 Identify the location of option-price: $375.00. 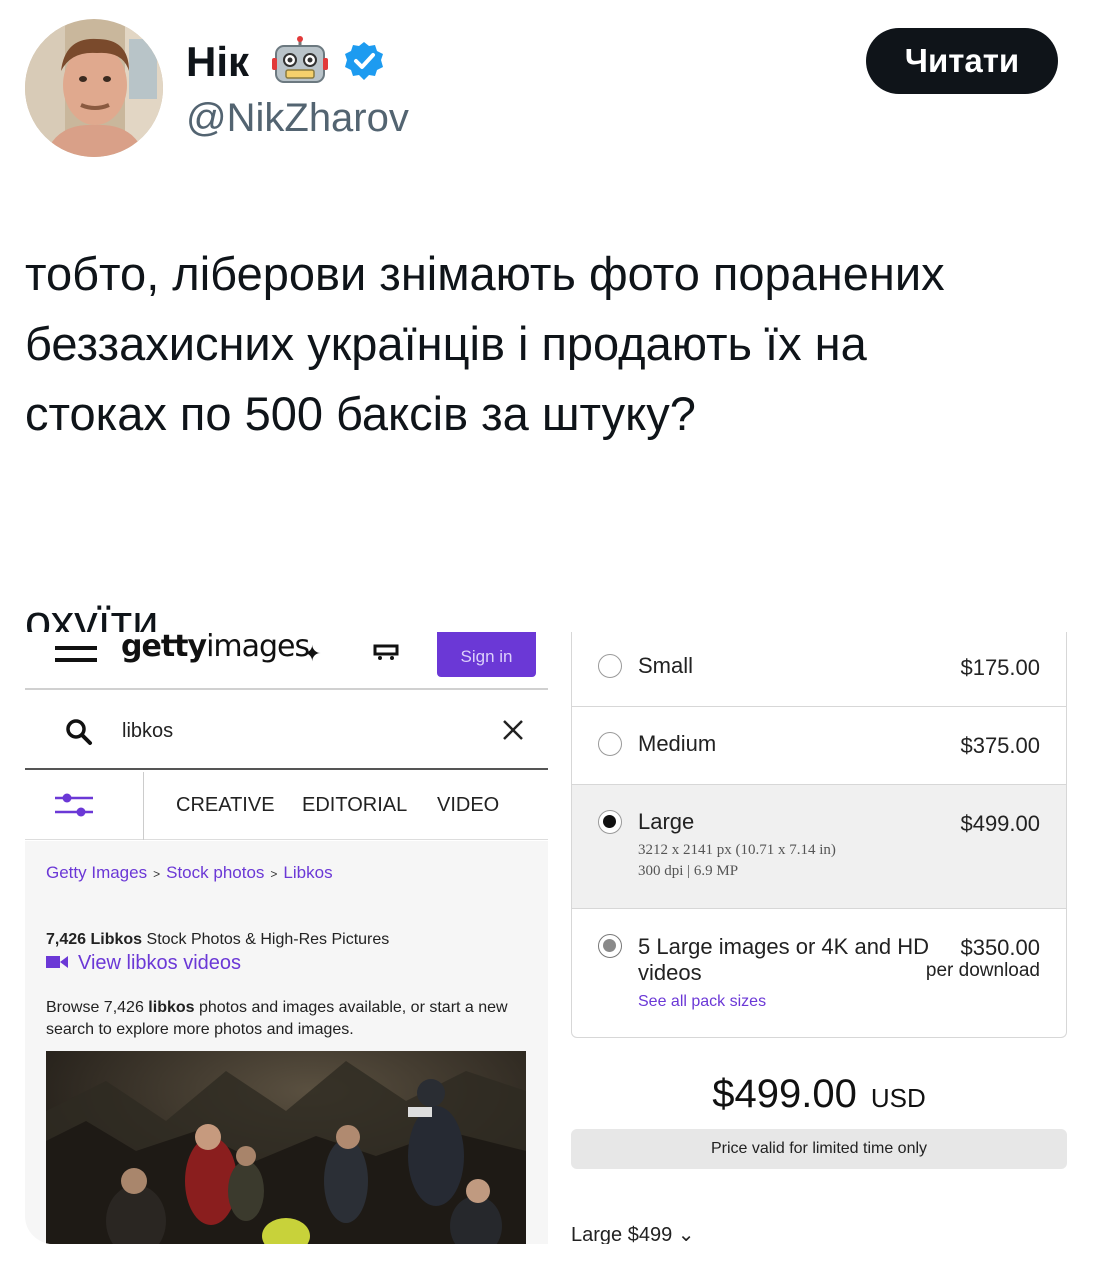
(1000, 745).